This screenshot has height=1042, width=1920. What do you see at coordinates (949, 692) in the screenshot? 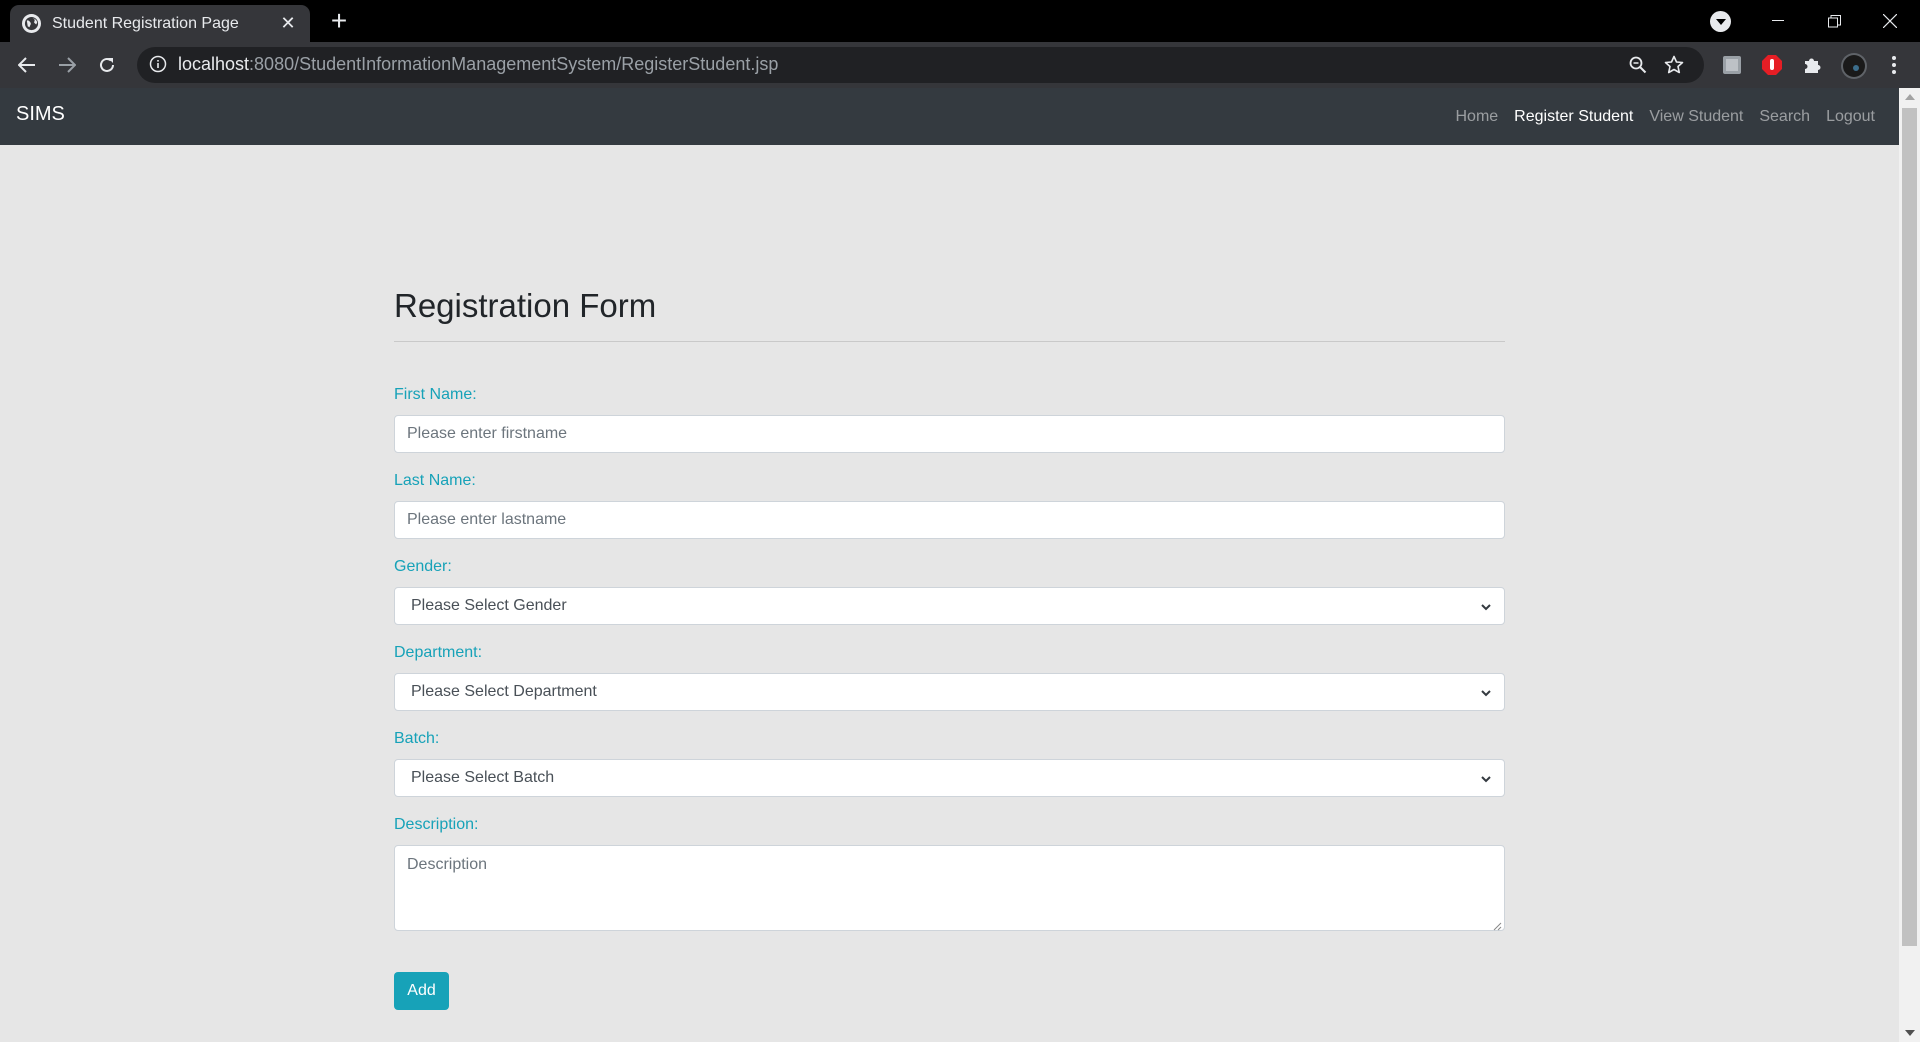
I see `department-select: Please Select Department` at bounding box center [949, 692].